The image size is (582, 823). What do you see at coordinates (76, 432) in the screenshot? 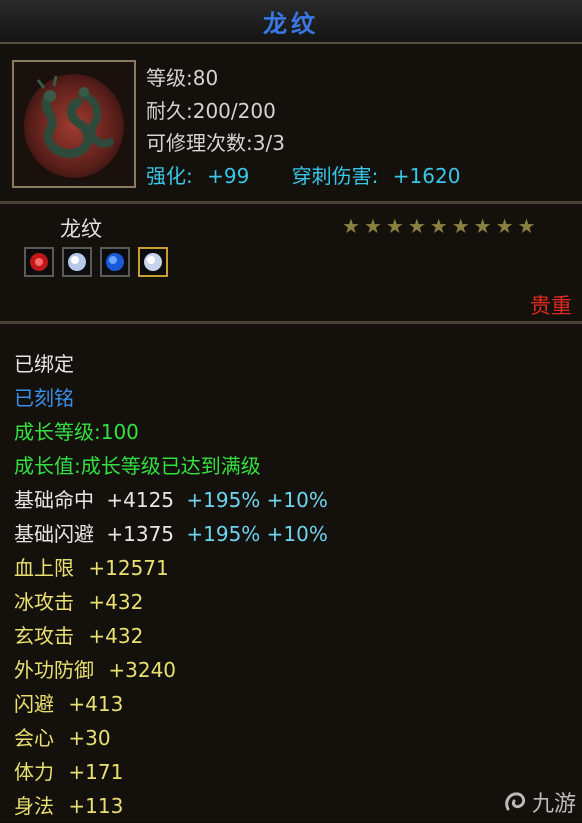
I see `growth-level: 成长等级:100` at bounding box center [76, 432].